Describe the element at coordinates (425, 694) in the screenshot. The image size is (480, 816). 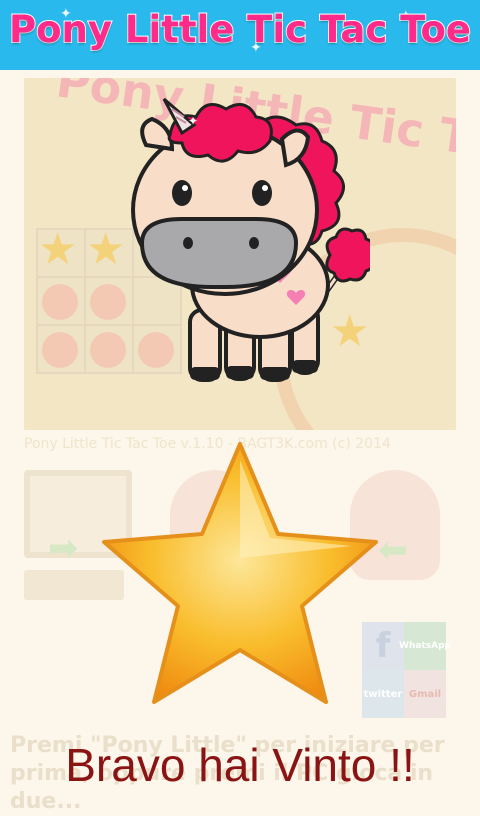
I see `gmail-icon: Gmail` at that location.